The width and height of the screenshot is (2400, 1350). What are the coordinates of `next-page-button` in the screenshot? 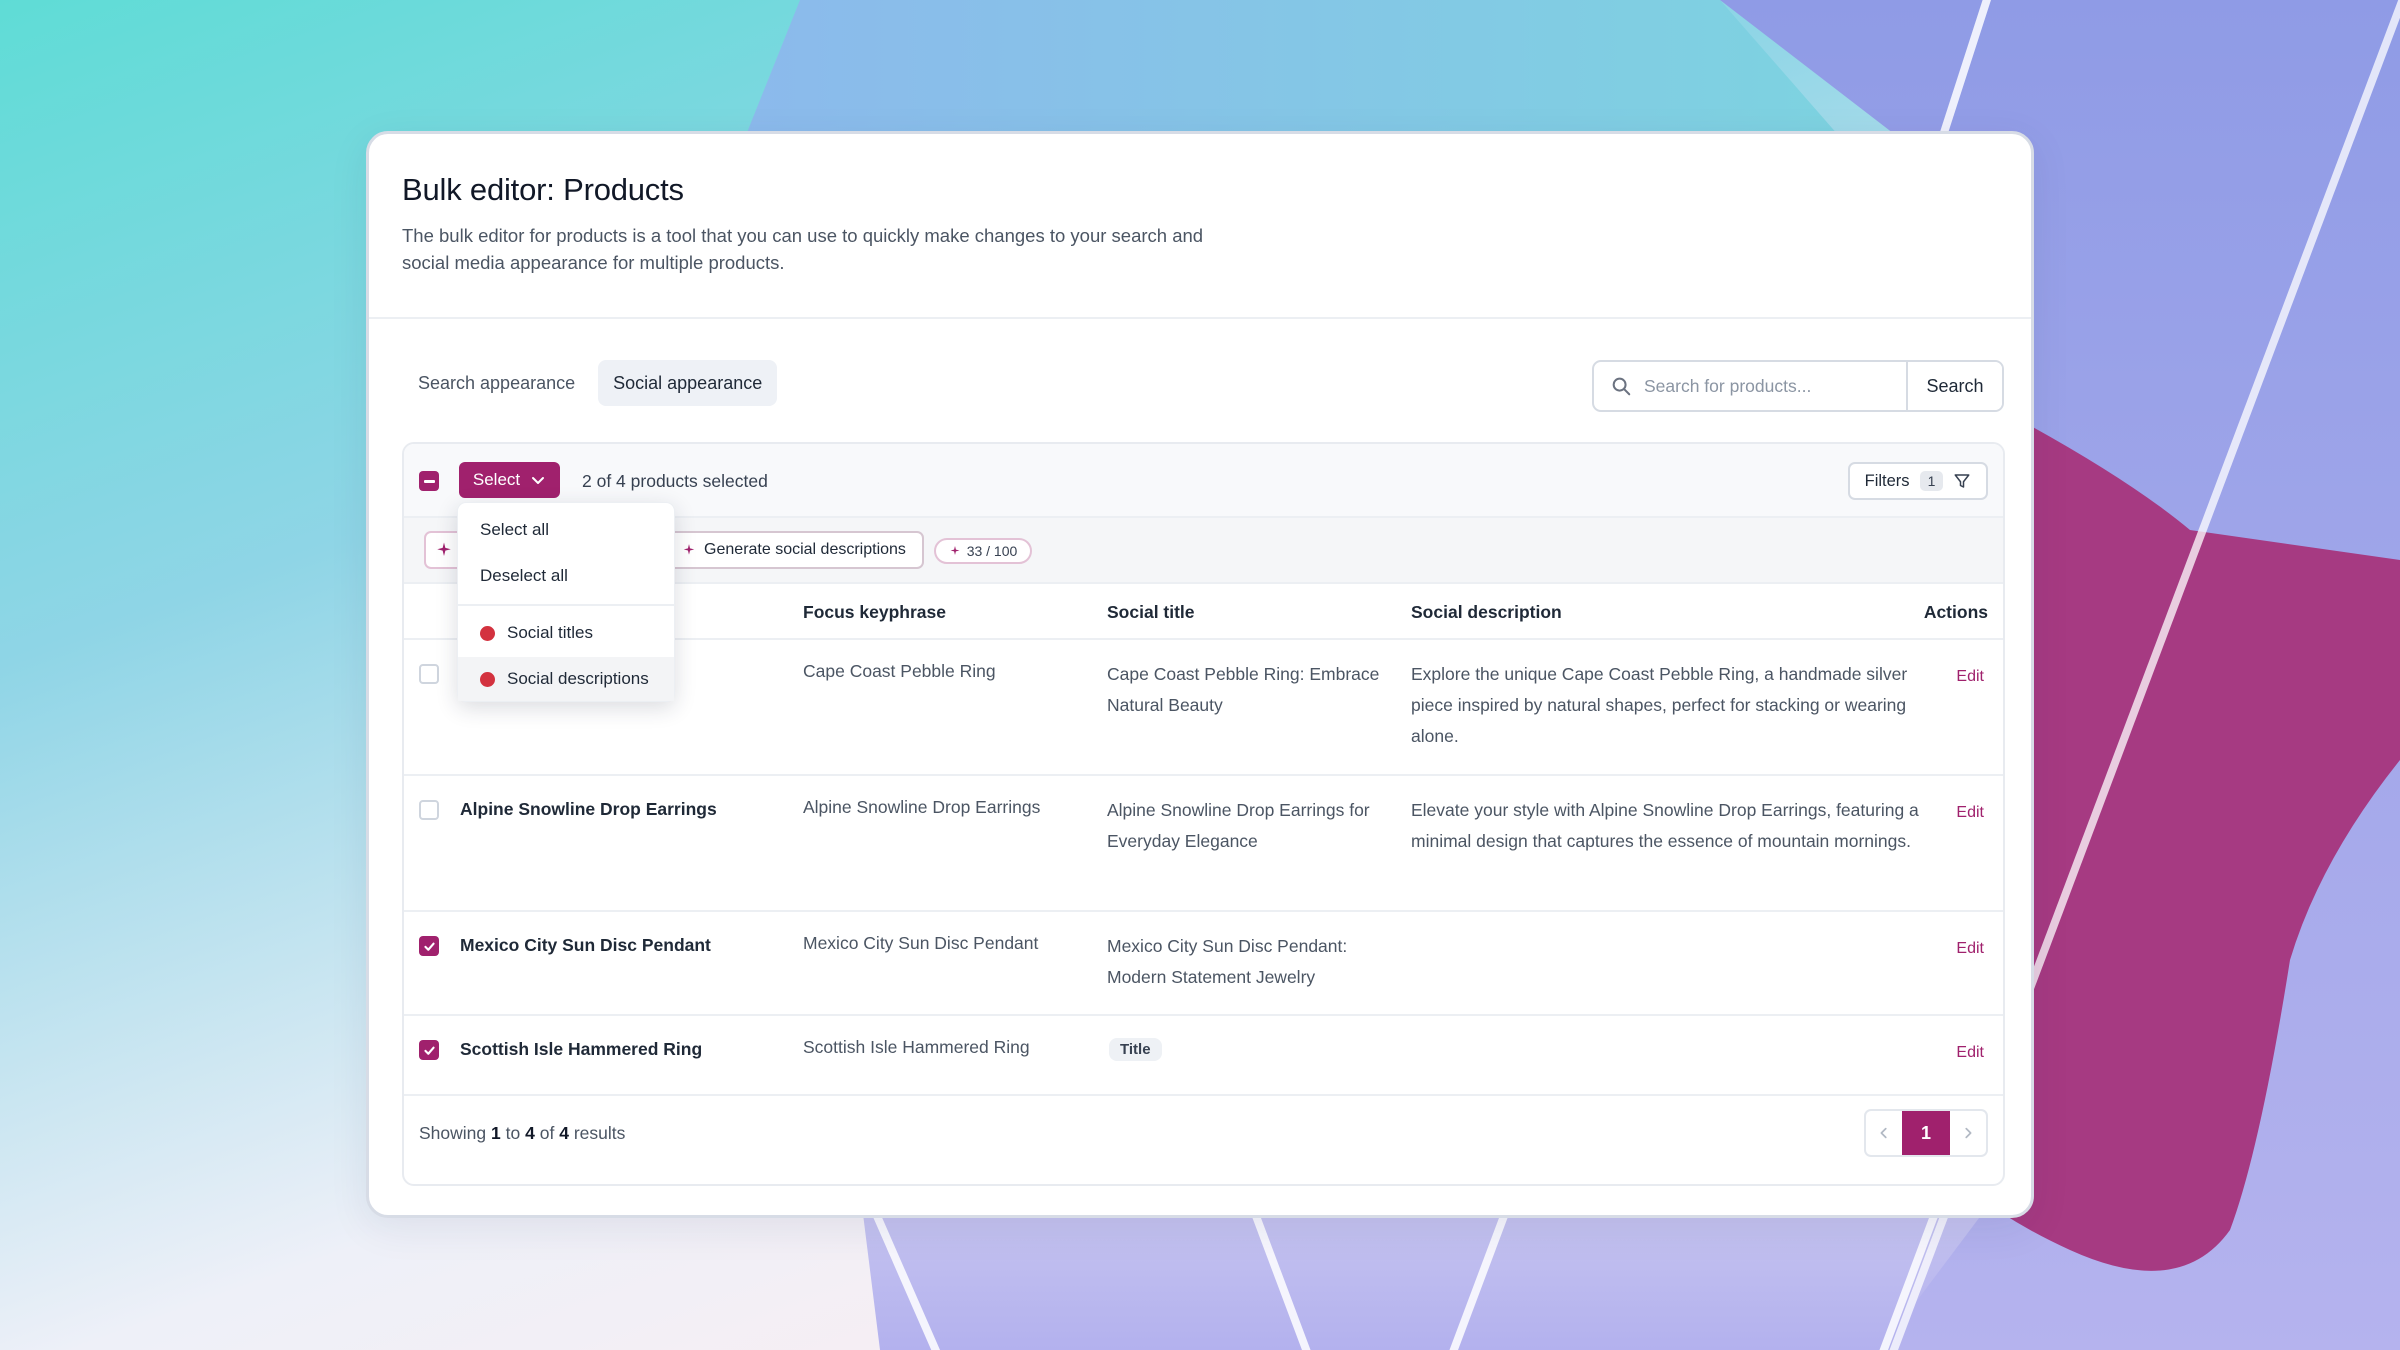 It's located at (1968, 1133).